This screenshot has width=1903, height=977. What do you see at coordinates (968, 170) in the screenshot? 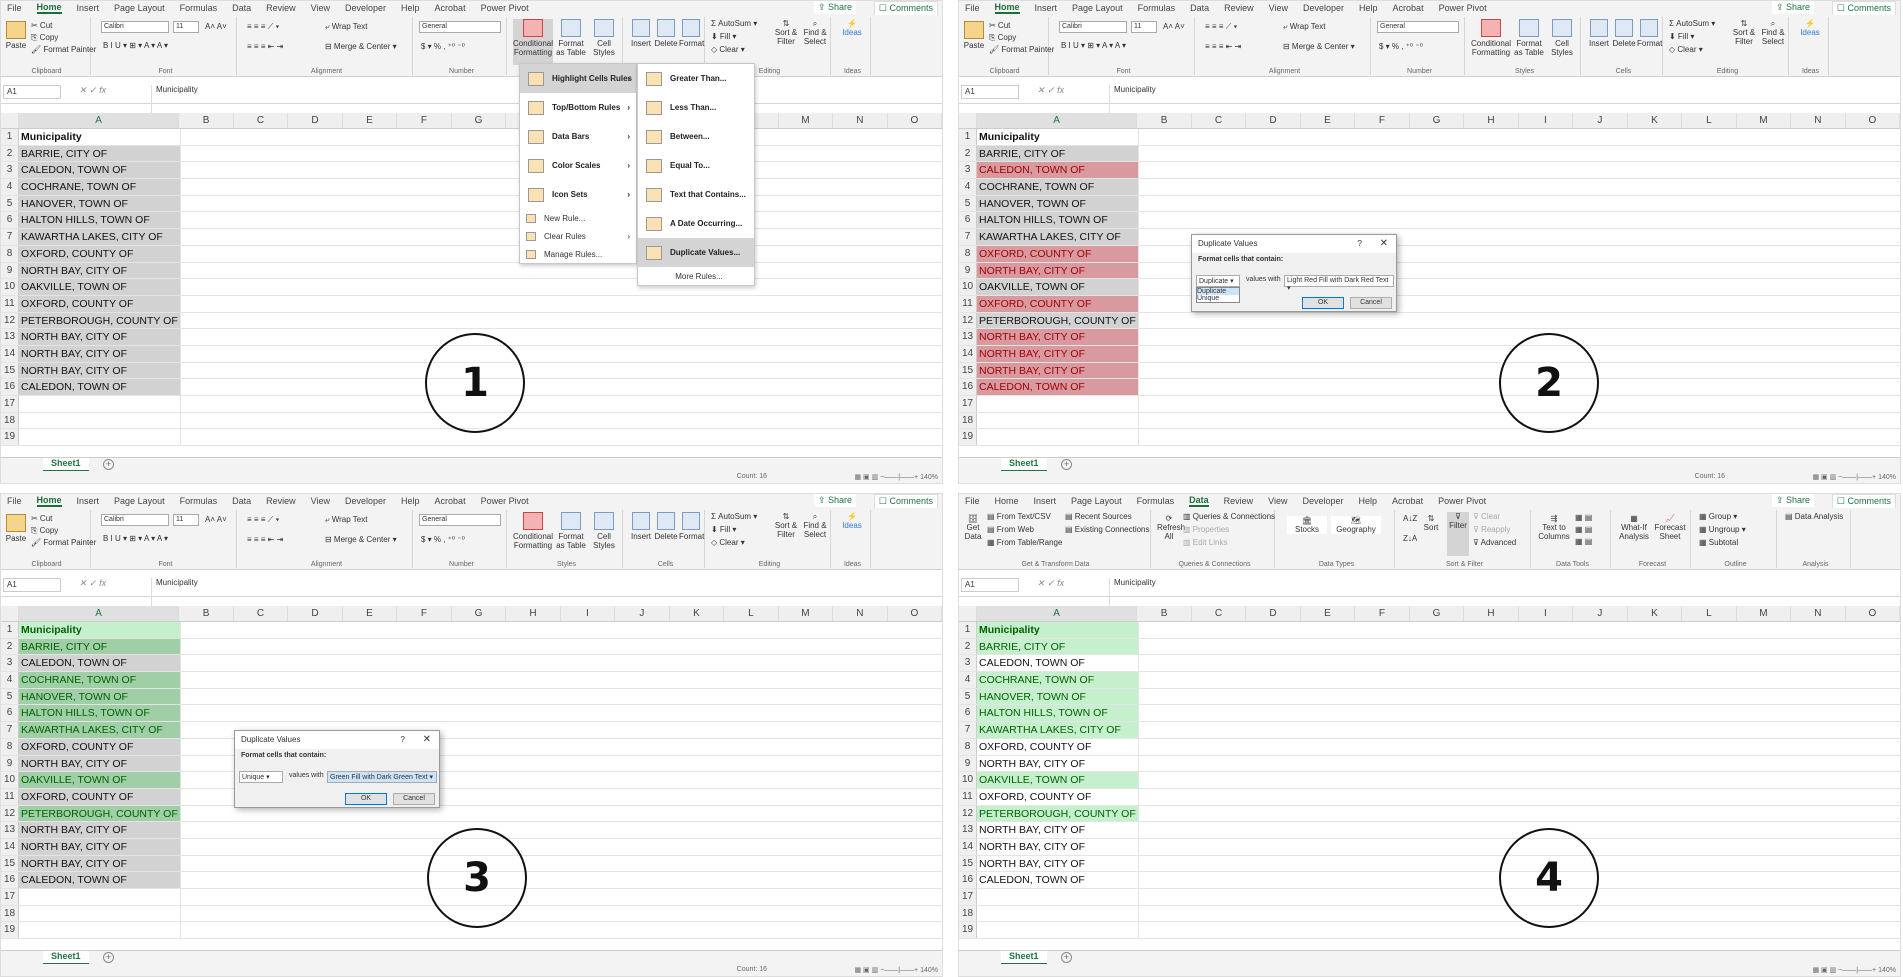
I see `row-header: 3` at bounding box center [968, 170].